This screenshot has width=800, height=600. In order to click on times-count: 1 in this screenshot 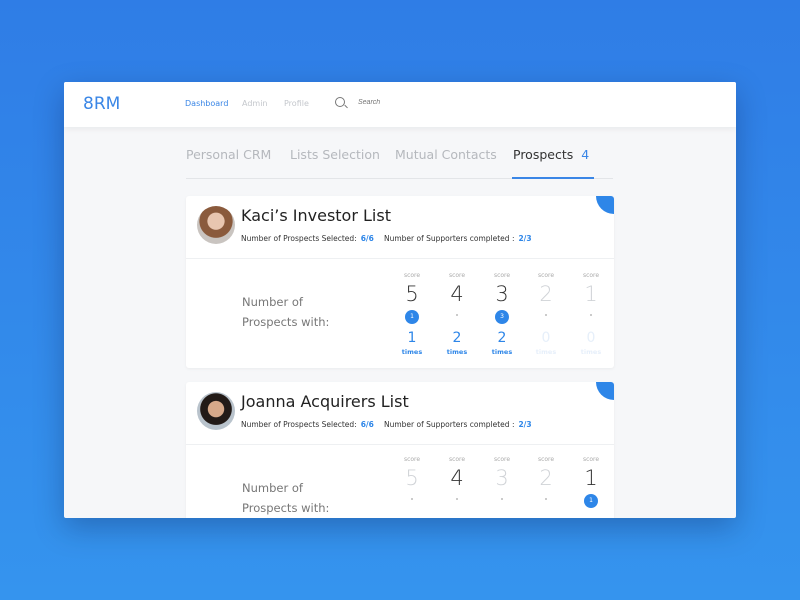, I will do `click(412, 338)`.